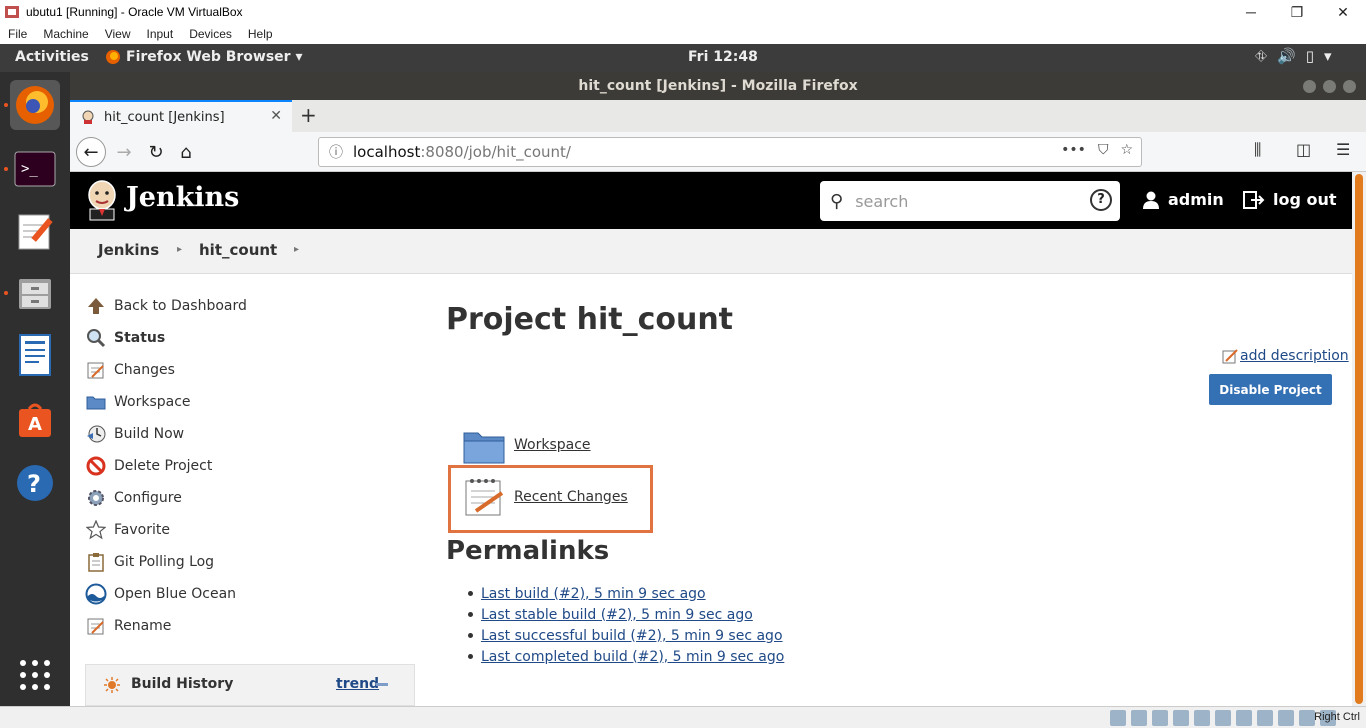 This screenshot has height=728, width=1366. Describe the element at coordinates (96, 338) in the screenshot. I see `magnifier-icon` at that location.